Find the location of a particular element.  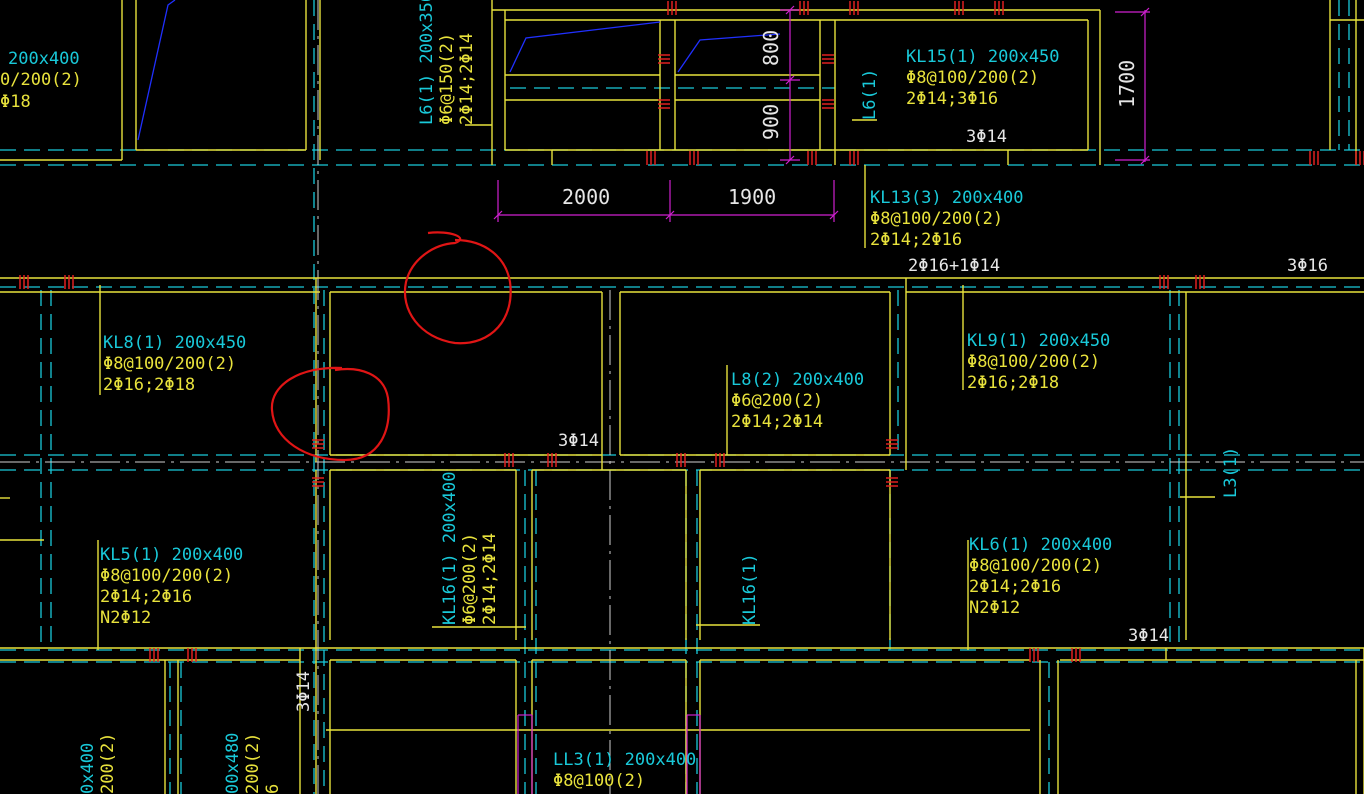

kl15-rebar: 2Φ14;3Φ16 is located at coordinates (952, 99).